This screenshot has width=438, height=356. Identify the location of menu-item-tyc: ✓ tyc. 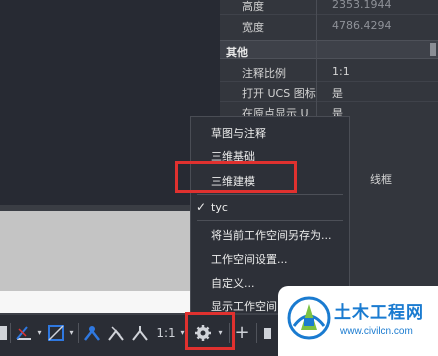
(270, 207).